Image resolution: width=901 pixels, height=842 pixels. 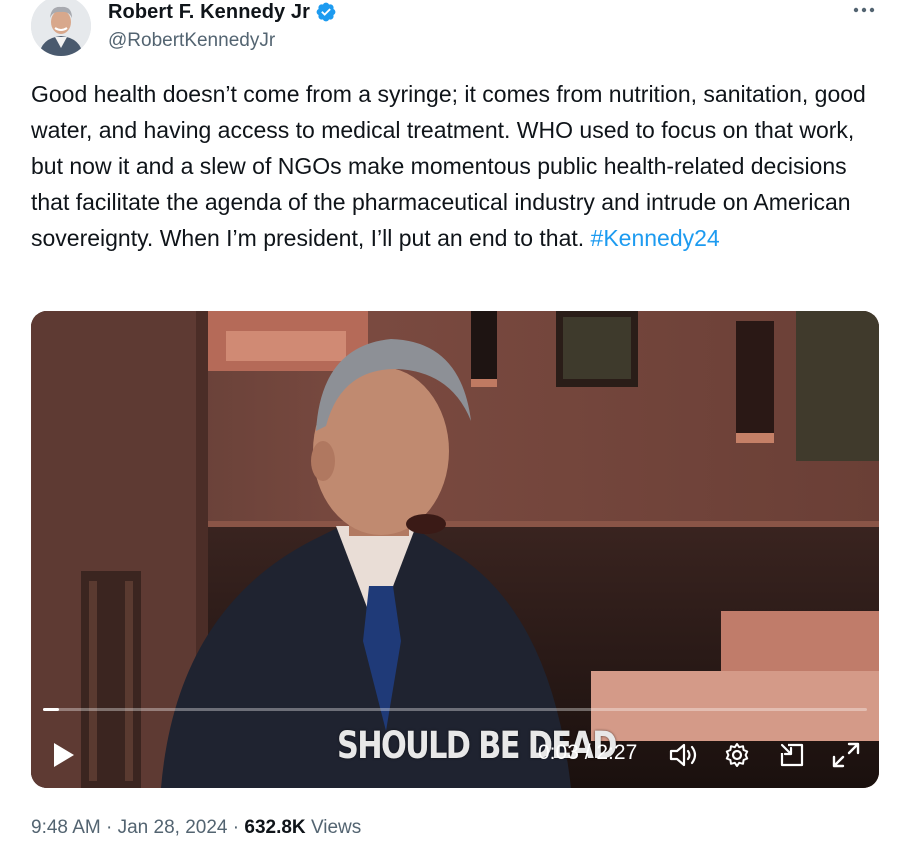 I want to click on minimize-player-icon, so click(x=792, y=755).